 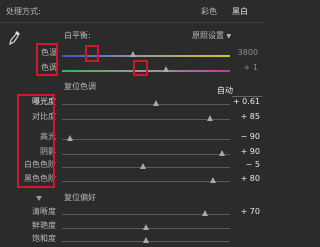 What do you see at coordinates (80, 87) in the screenshot?
I see `tone-section-title: 复位色调` at bounding box center [80, 87].